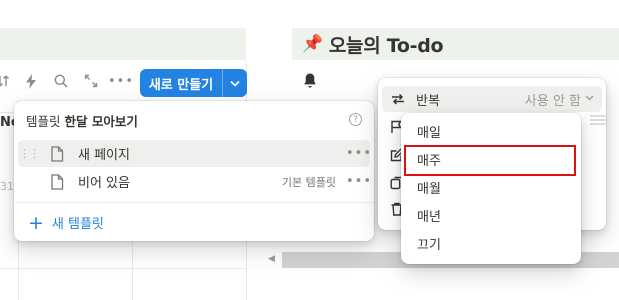  I want to click on new-button: 새로 만들기, so click(193, 83).